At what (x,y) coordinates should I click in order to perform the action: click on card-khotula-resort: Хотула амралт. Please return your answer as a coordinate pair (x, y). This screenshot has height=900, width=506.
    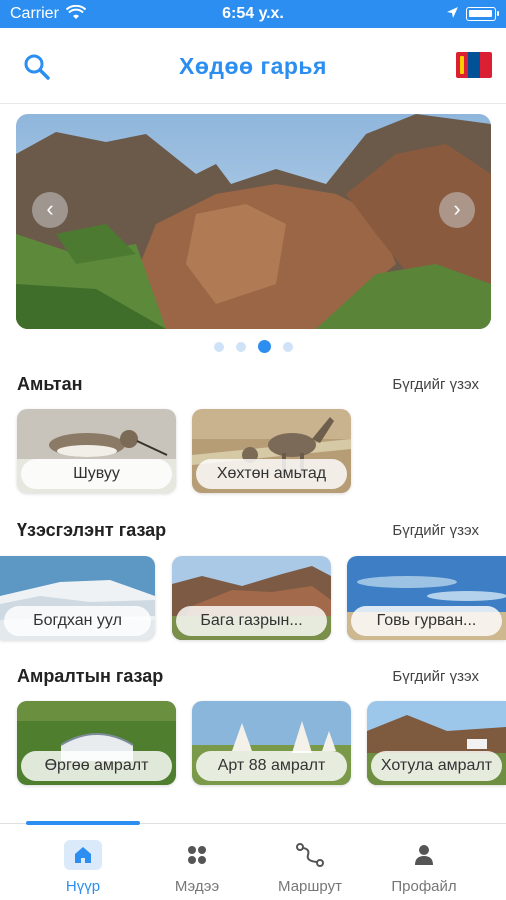
    Looking at the image, I should click on (436, 743).